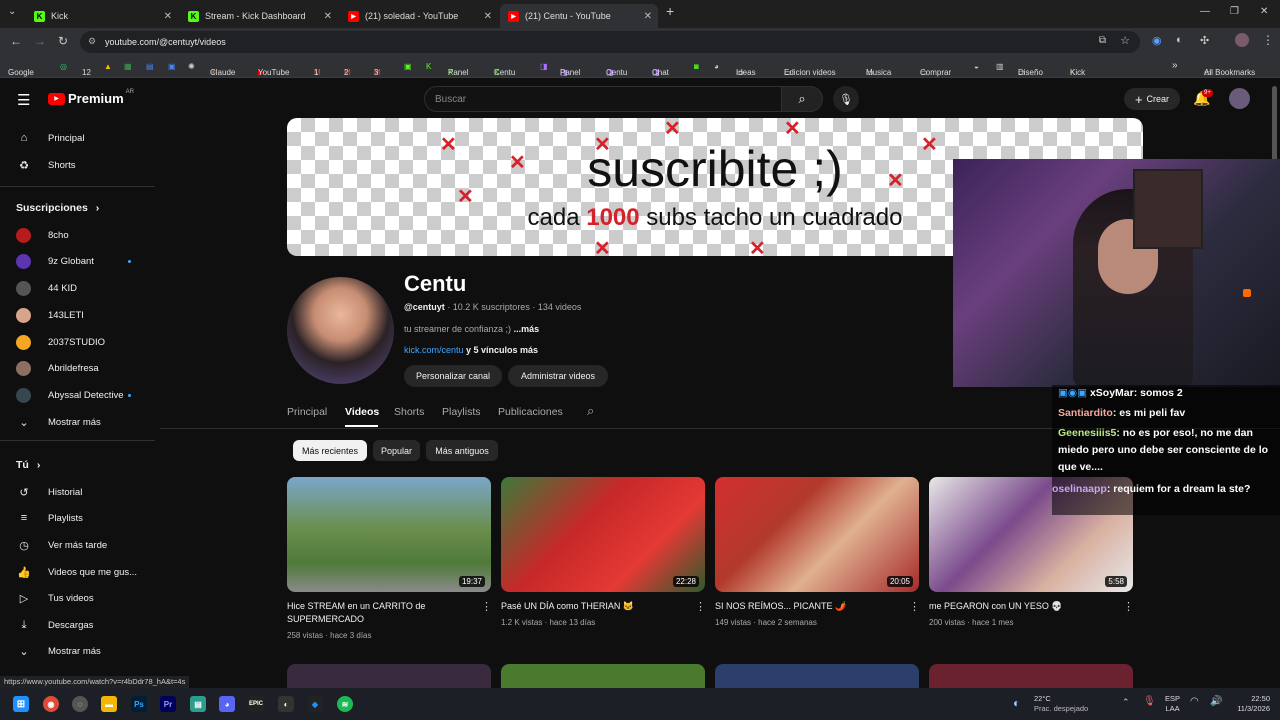 The width and height of the screenshot is (1280, 720). Describe the element at coordinates (428, 66) in the screenshot. I see `kick-icon: K` at that location.